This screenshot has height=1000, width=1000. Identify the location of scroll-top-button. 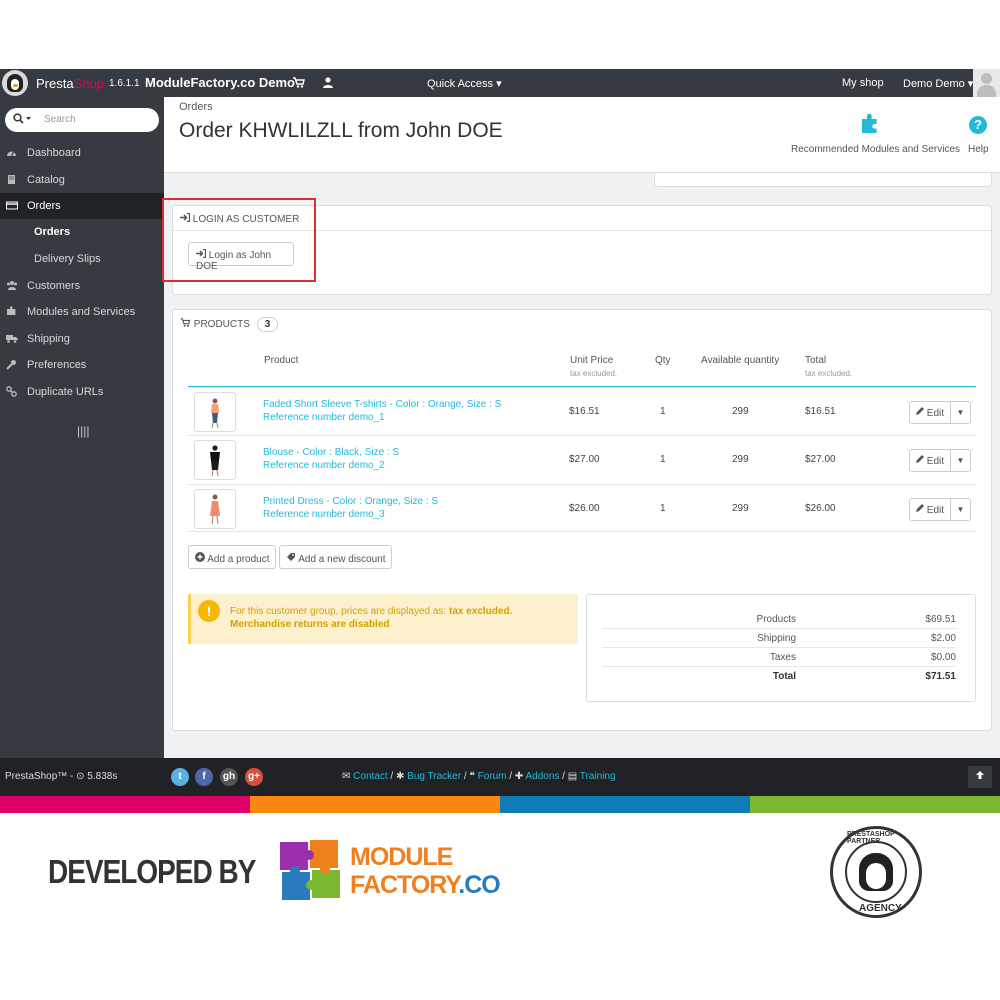
(980, 777).